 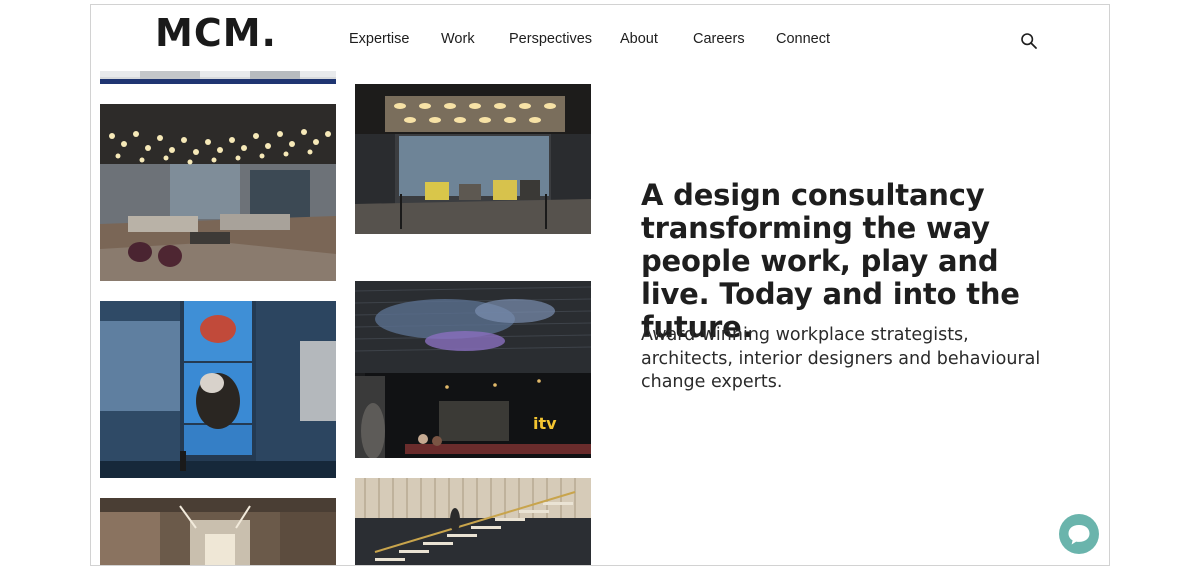 I want to click on gallery-tile-reception-lounge, so click(x=218, y=192).